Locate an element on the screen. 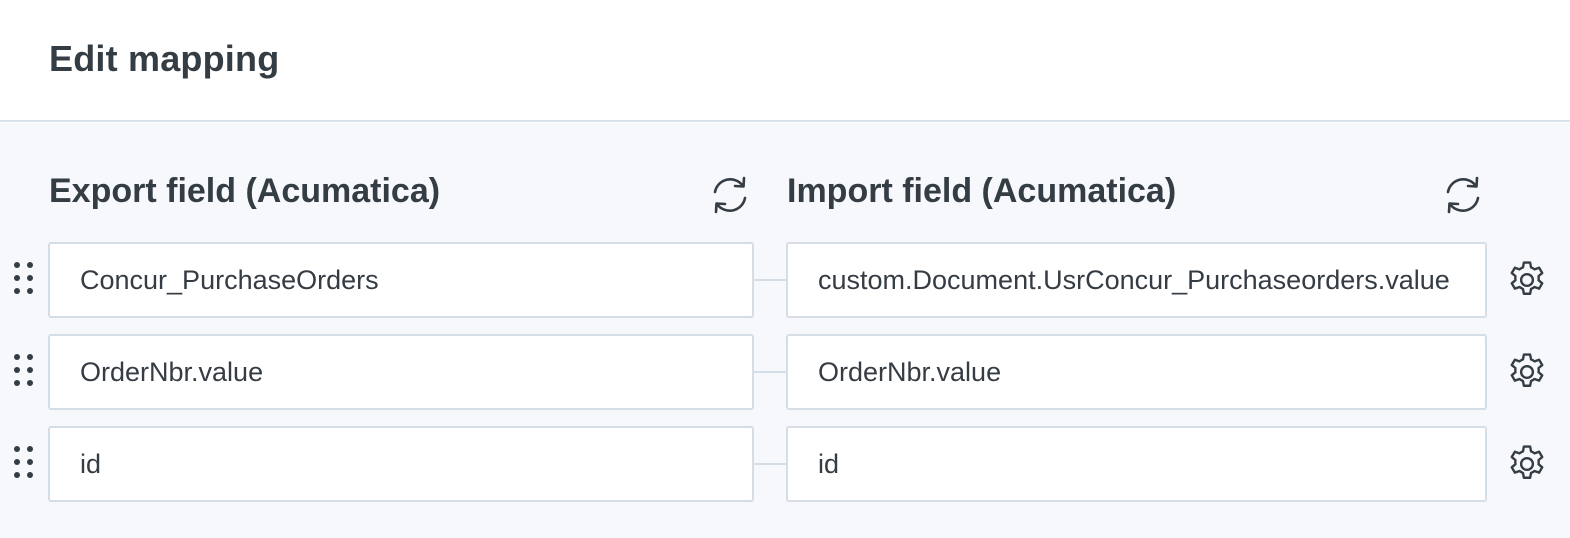 The width and height of the screenshot is (1570, 538). mapping-row: OrderNbr.value OrderNbr.value is located at coordinates (785, 372).